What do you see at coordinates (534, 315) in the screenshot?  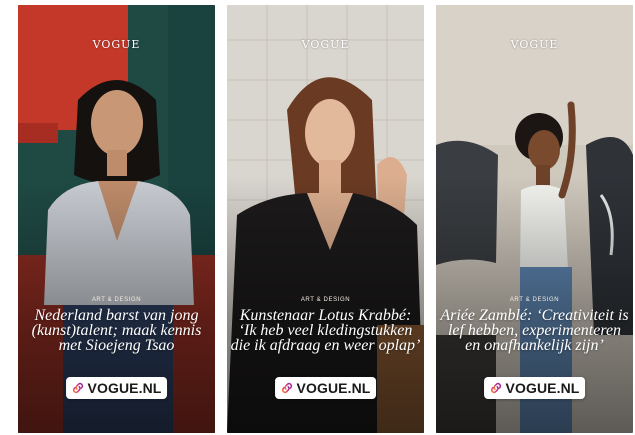 I see `headline-line: Ariée Zamblé: ‘Creativiteit is` at bounding box center [534, 315].